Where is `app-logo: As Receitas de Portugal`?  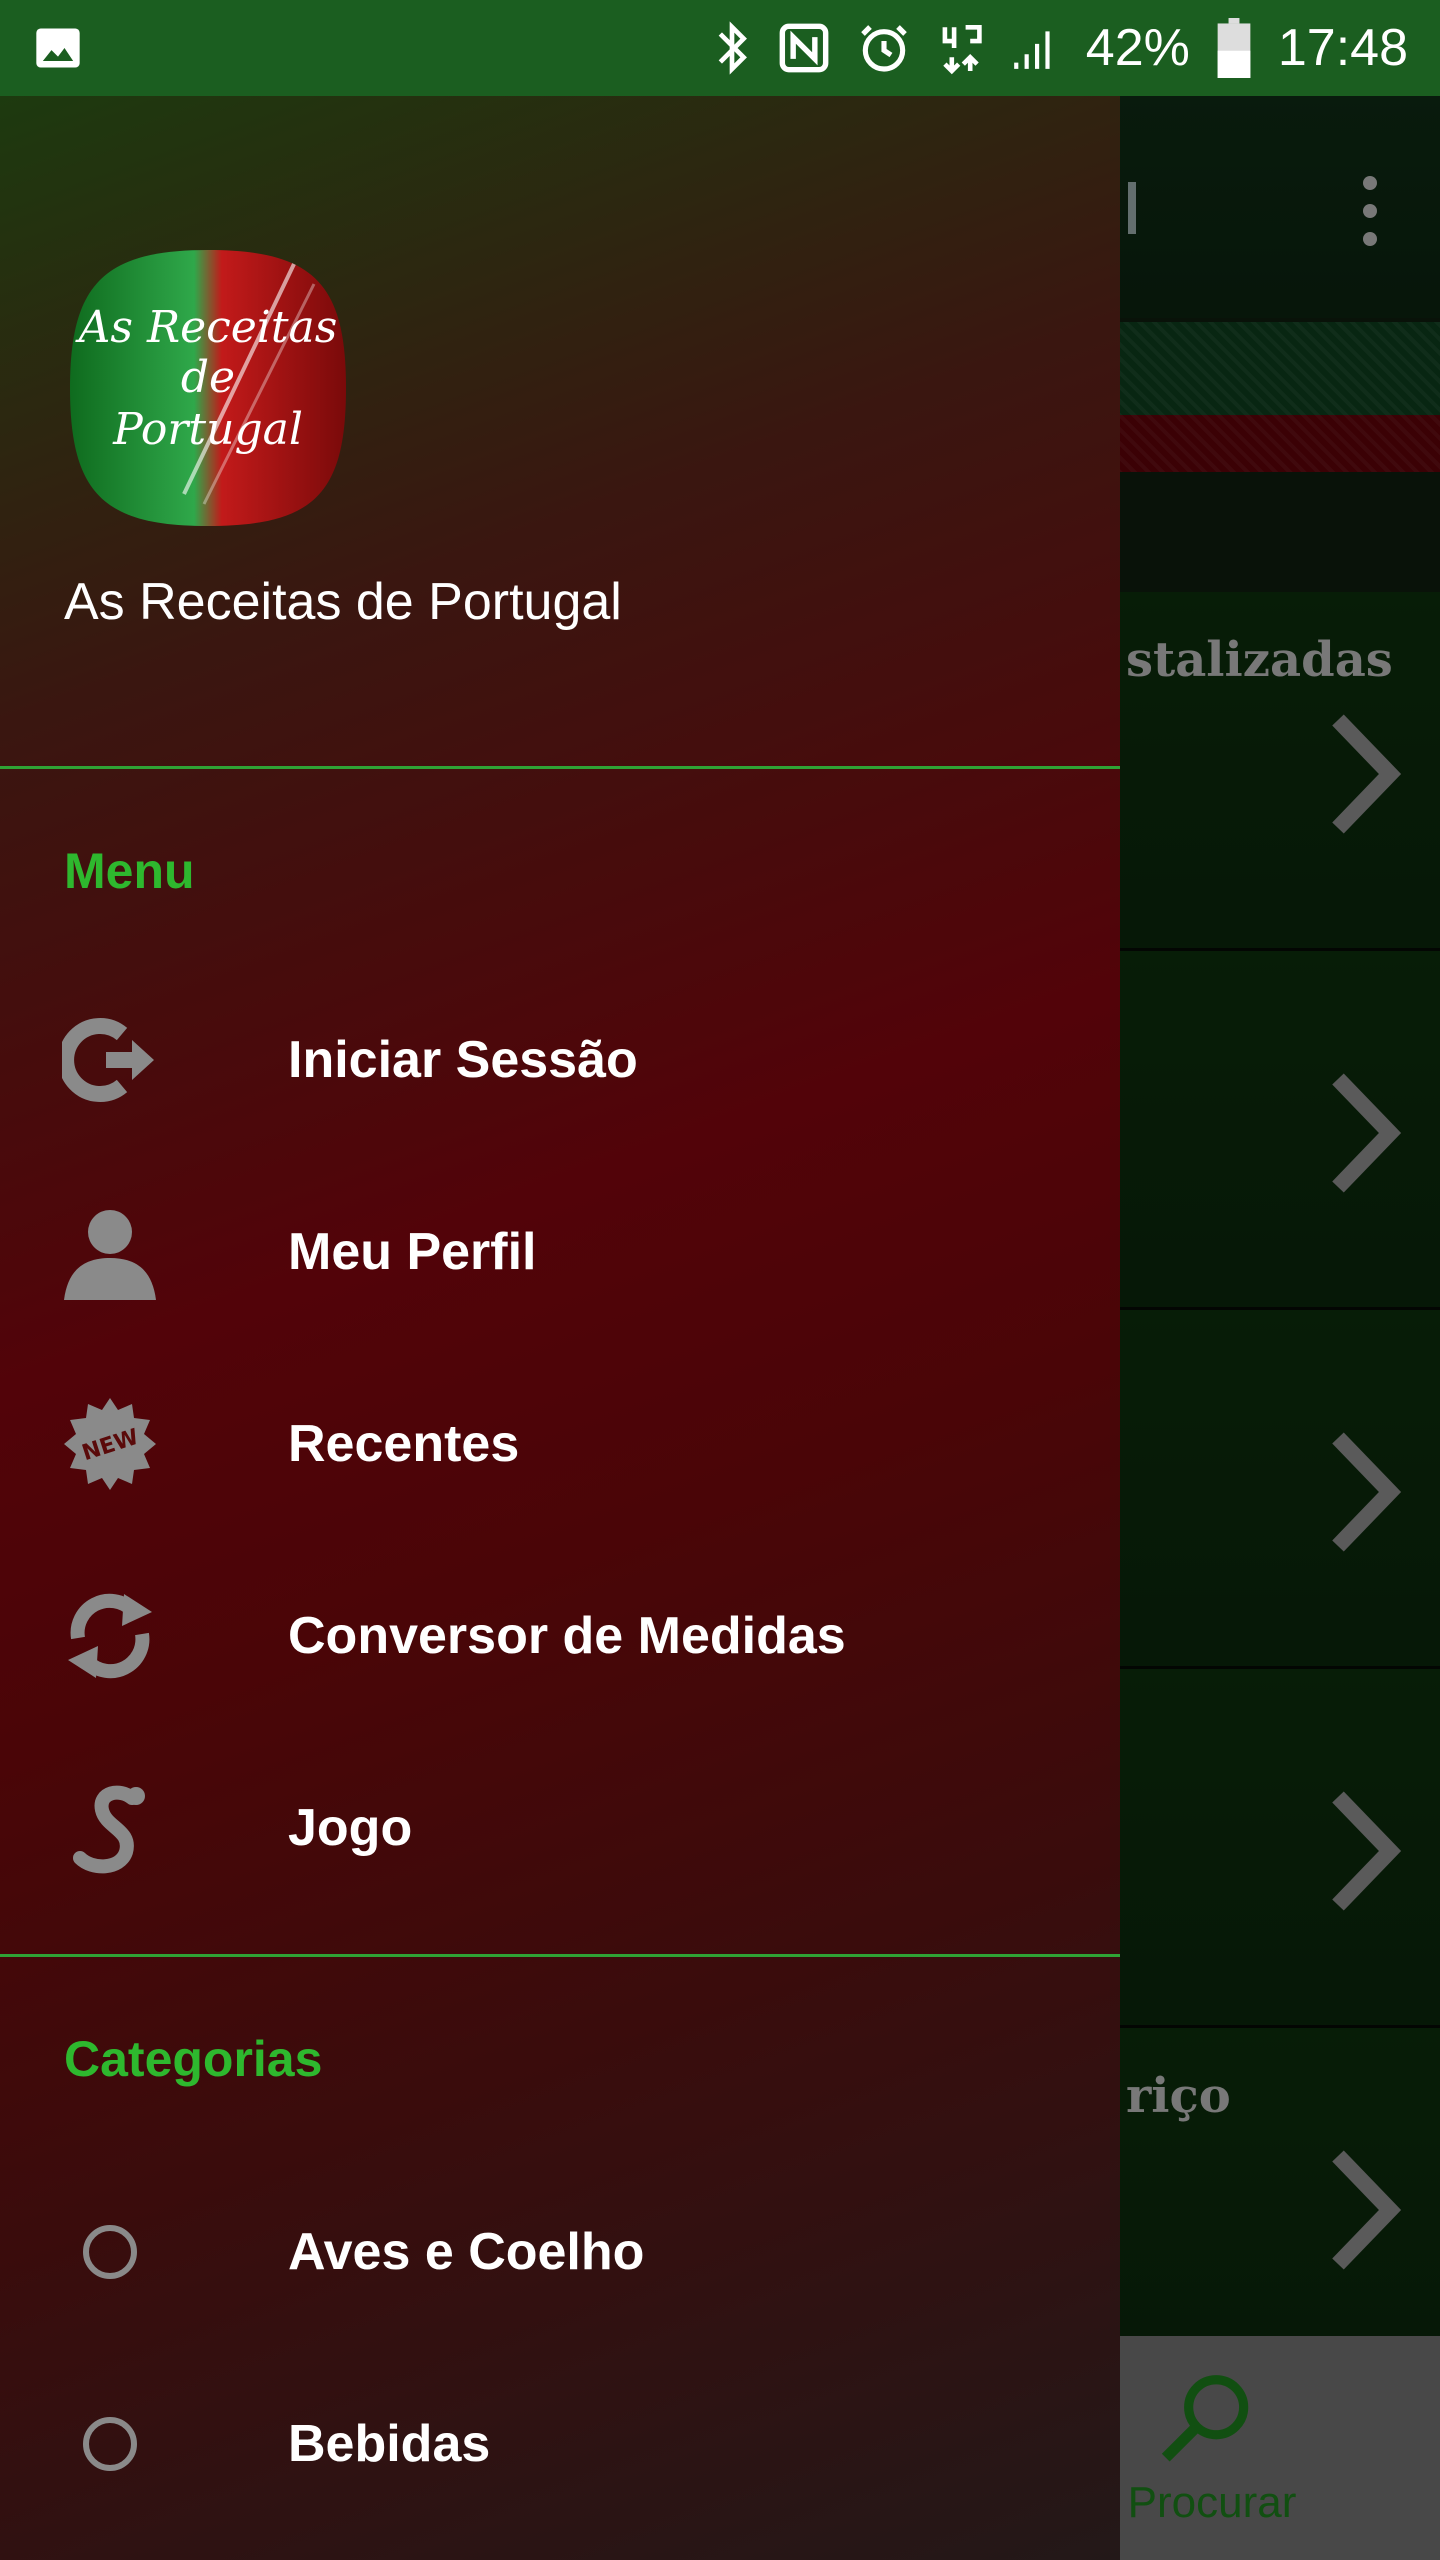
app-logo: As Receitas de Portugal is located at coordinates (208, 388).